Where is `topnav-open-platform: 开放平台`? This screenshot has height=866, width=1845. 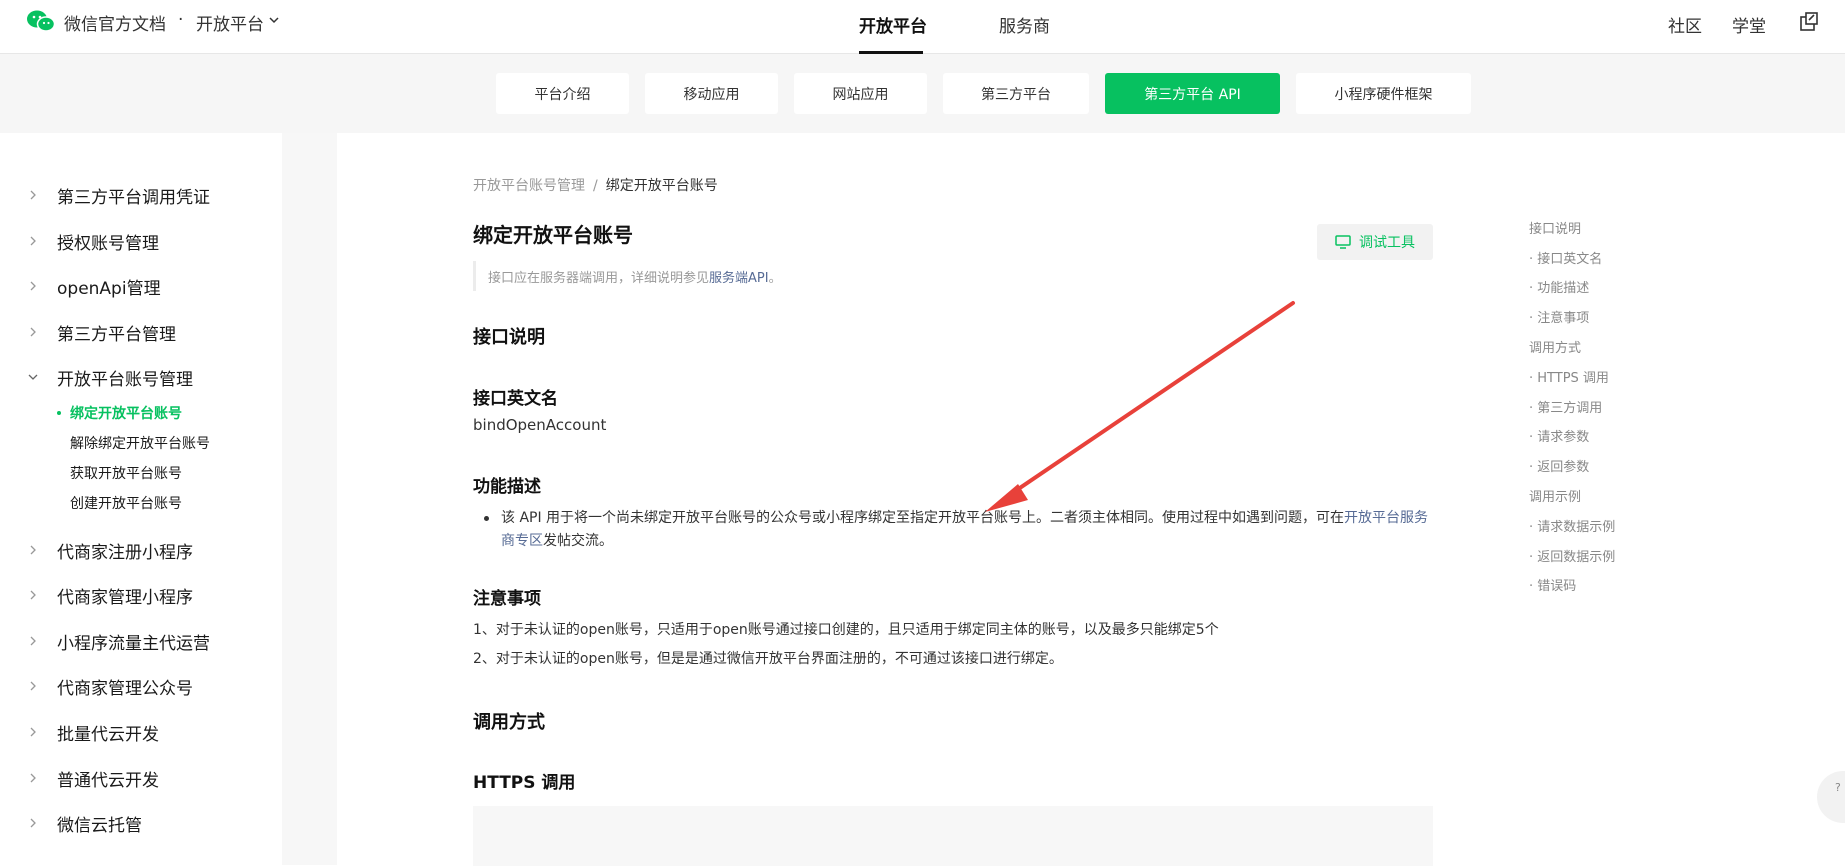 topnav-open-platform: 开放平台 is located at coordinates (893, 24).